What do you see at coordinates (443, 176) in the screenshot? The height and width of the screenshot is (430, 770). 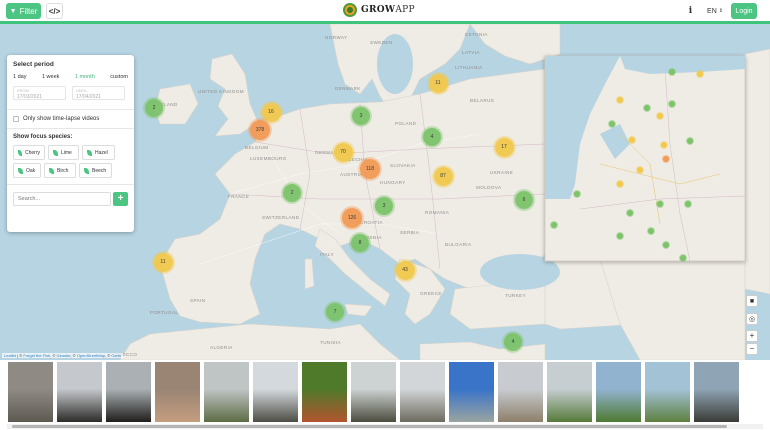 I see `cluster-marker: 87` at bounding box center [443, 176].